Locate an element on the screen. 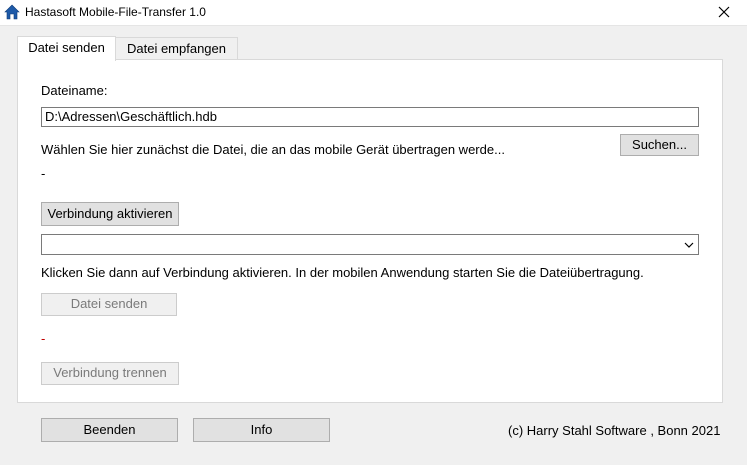 This screenshot has height=465, width=747. info-button: Info is located at coordinates (261, 430).